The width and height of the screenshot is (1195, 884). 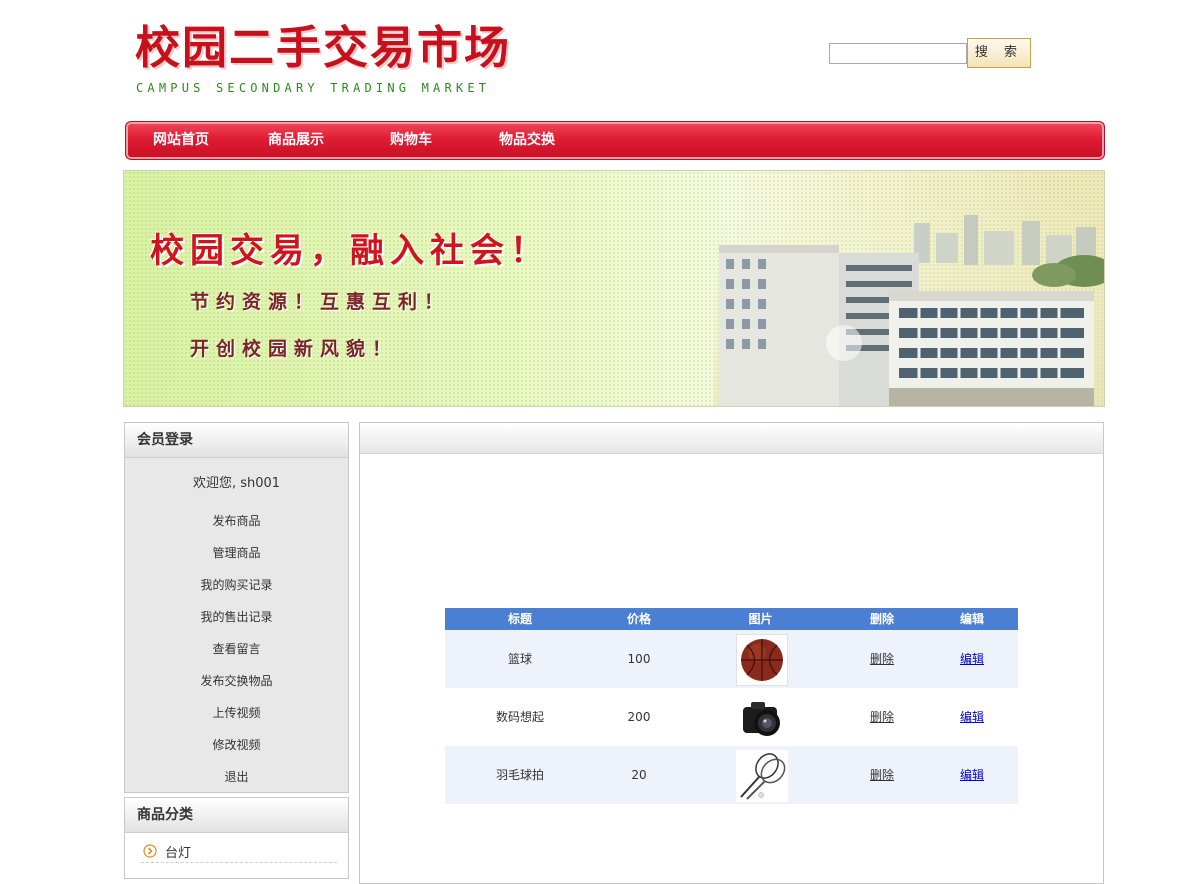 What do you see at coordinates (519, 775) in the screenshot?
I see `goods-title: 羽毛球拍` at bounding box center [519, 775].